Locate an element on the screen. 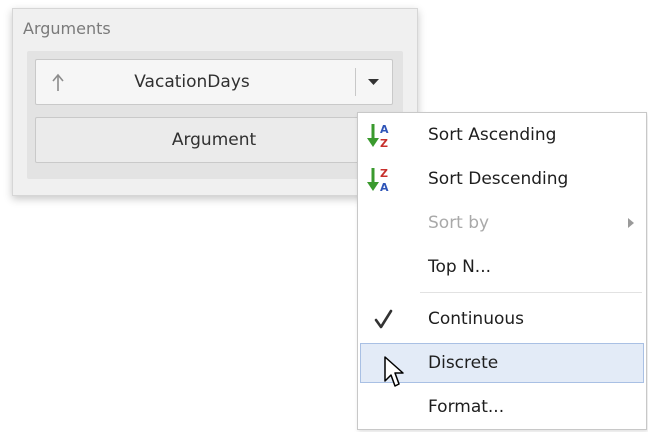 The width and height of the screenshot is (648, 432). menu-item-sort-ascending: A Z Sort Ascending is located at coordinates (502, 135).